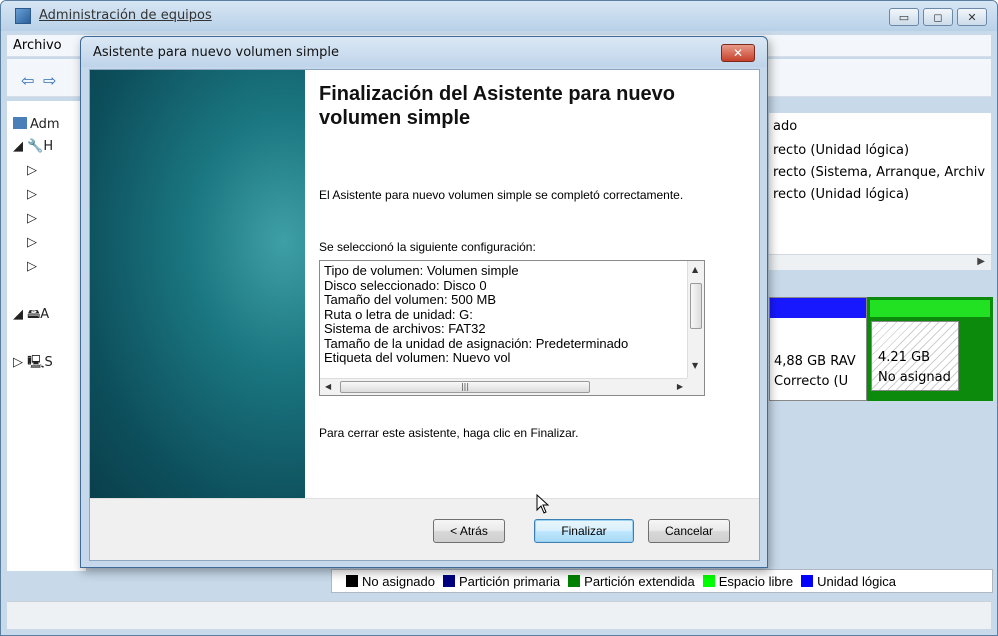 This screenshot has height=636, width=998. I want to click on tree-item-storage: ◢ 🖴A, so click(31, 316).